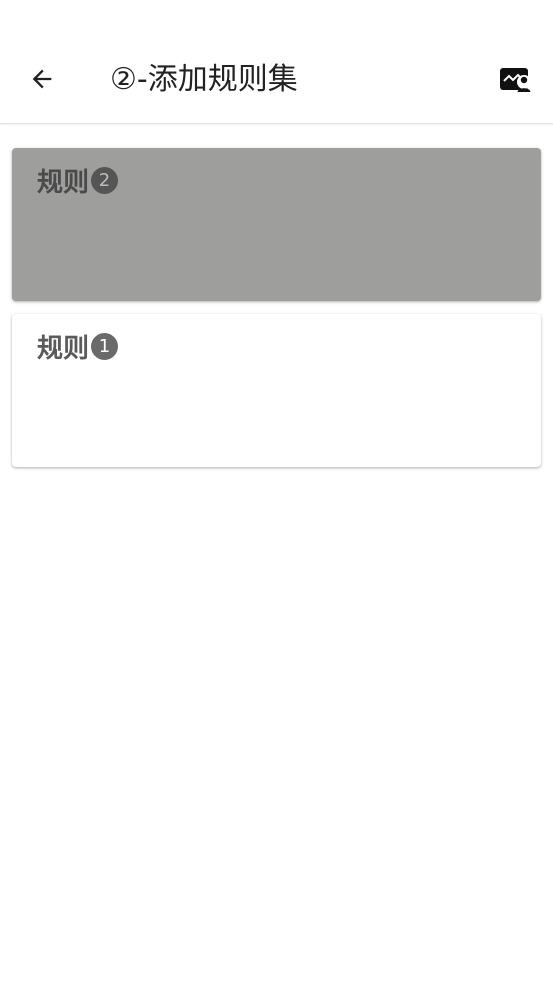 This screenshot has height=984, width=553. I want to click on rule-card-1: 规则 1, so click(276, 390).